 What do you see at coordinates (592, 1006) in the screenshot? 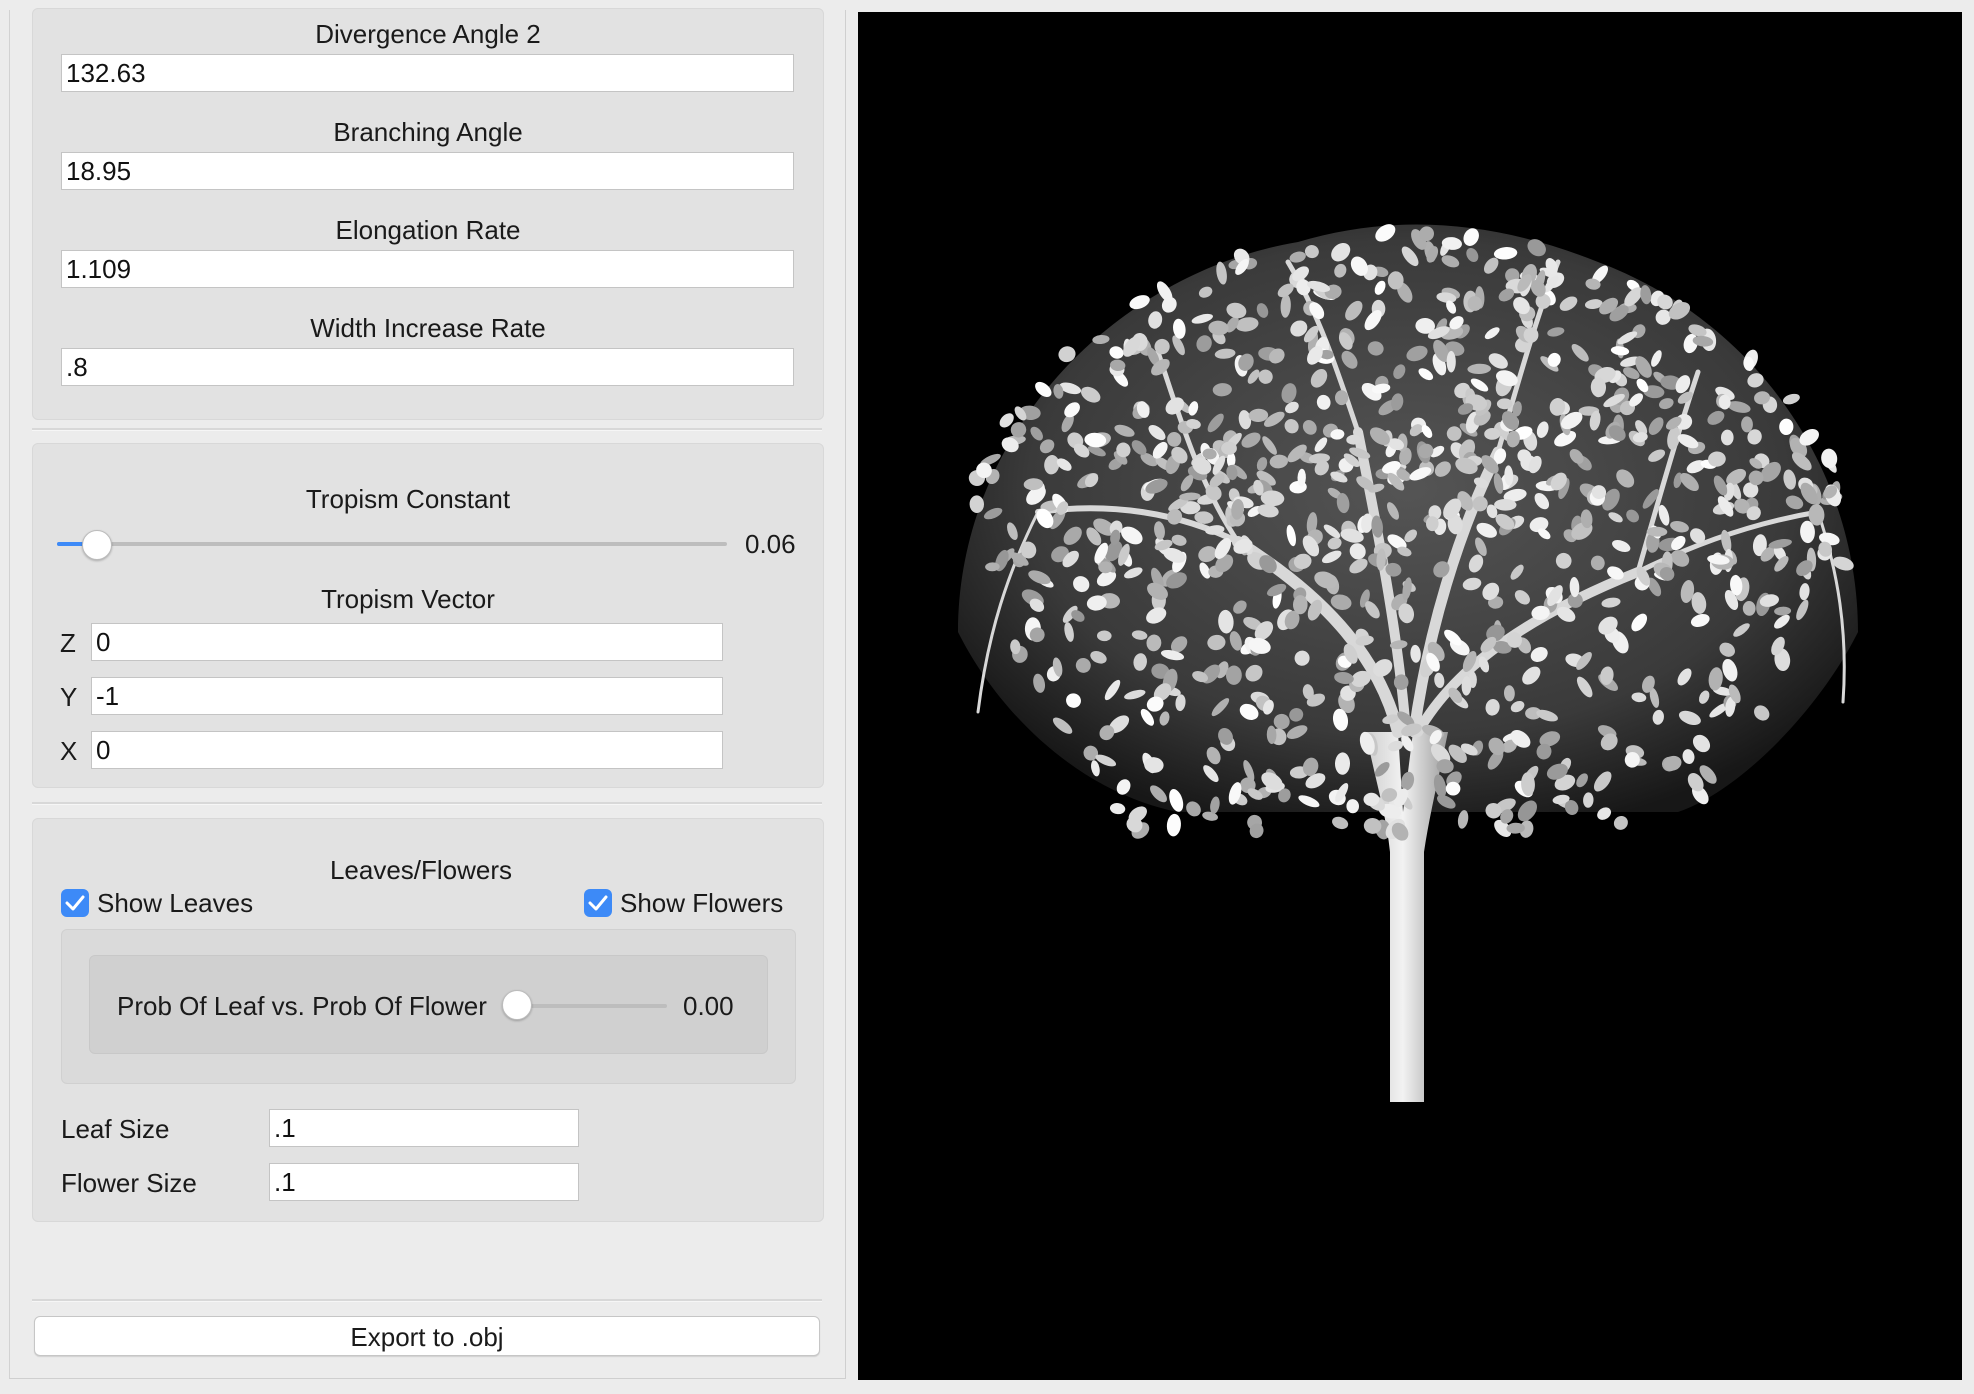
I see `prob-slider-track` at bounding box center [592, 1006].